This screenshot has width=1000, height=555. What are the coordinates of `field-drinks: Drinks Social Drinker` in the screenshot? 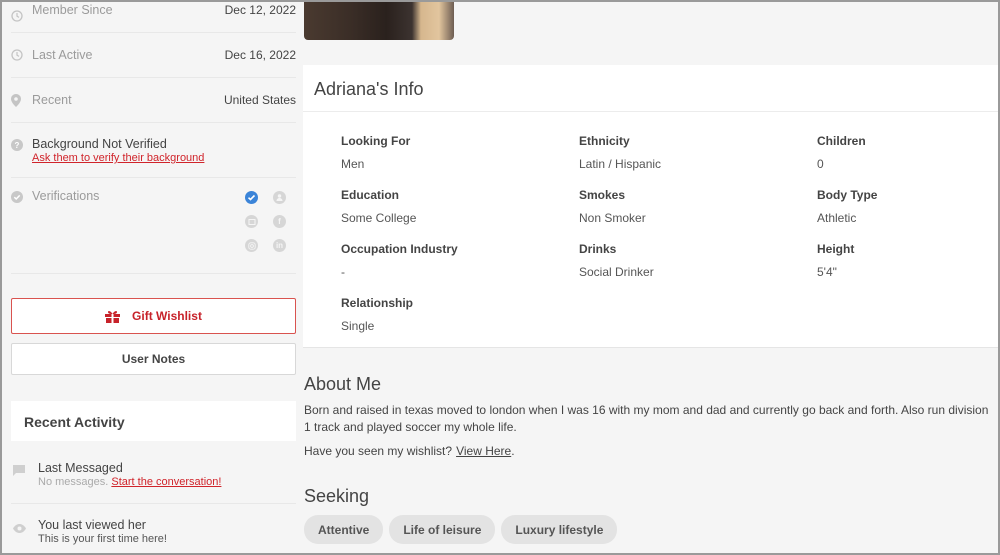 It's located at (689, 260).